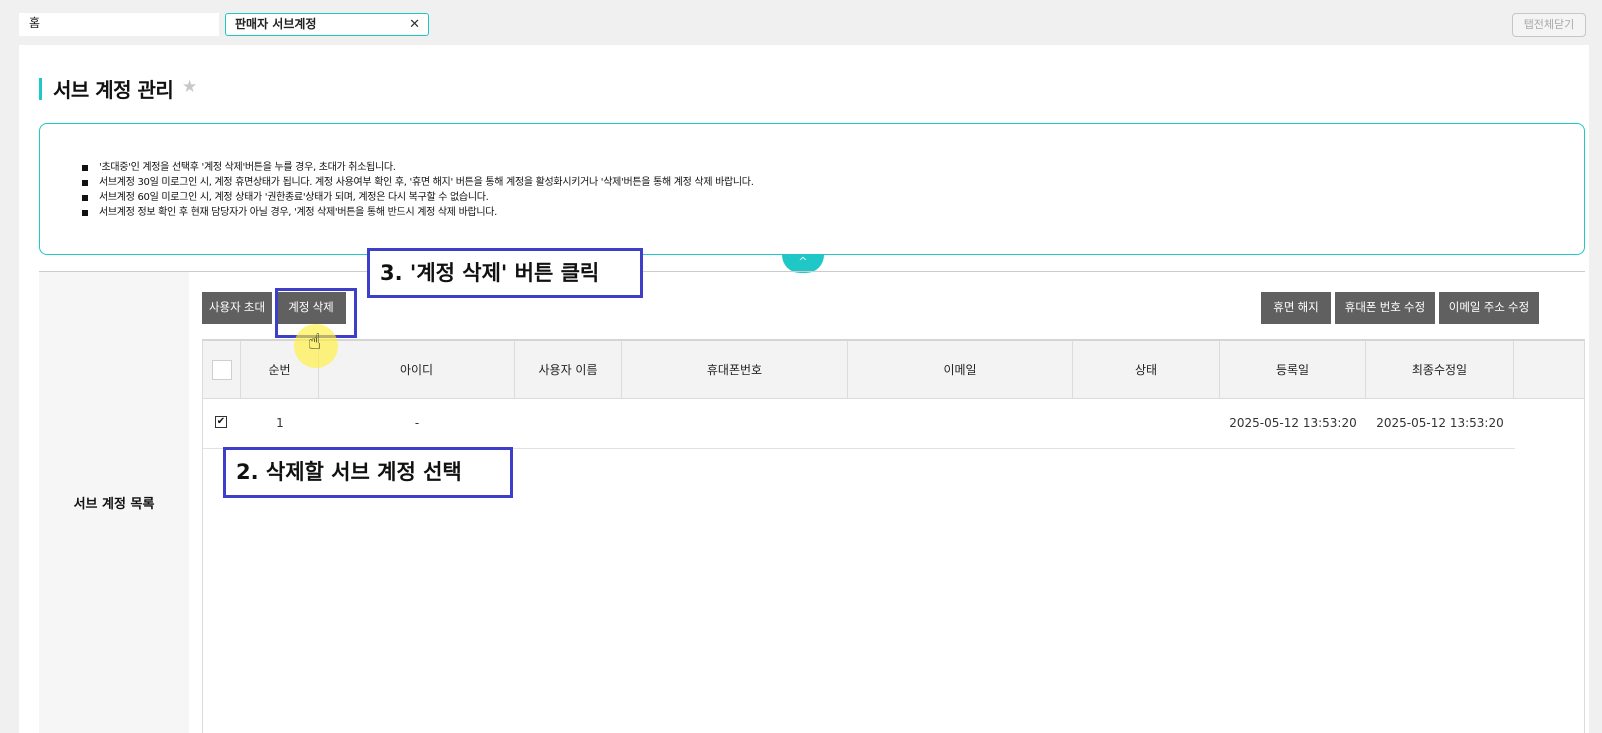 Image resolution: width=1602 pixels, height=733 pixels. What do you see at coordinates (735, 423) in the screenshot?
I see `cell-phone` at bounding box center [735, 423].